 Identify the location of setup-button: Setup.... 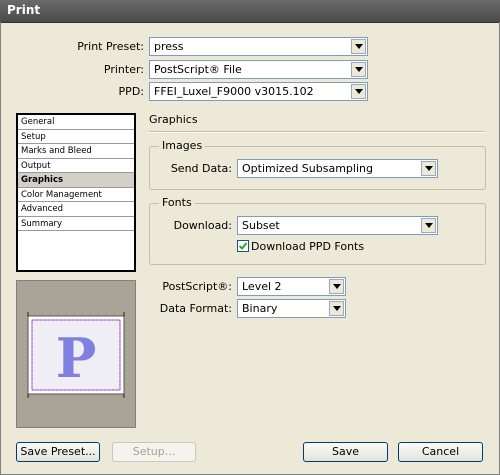
(154, 452).